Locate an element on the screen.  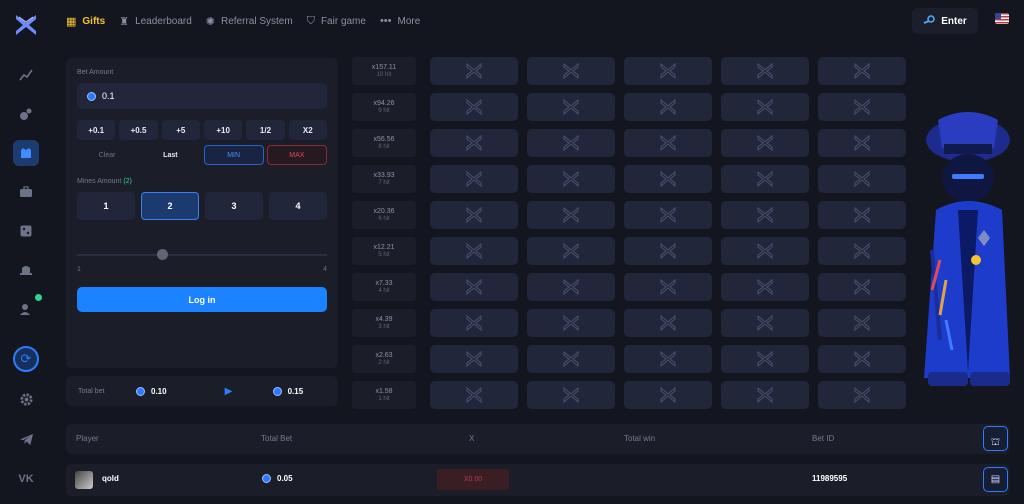
half-button: 1/2 is located at coordinates (265, 130).